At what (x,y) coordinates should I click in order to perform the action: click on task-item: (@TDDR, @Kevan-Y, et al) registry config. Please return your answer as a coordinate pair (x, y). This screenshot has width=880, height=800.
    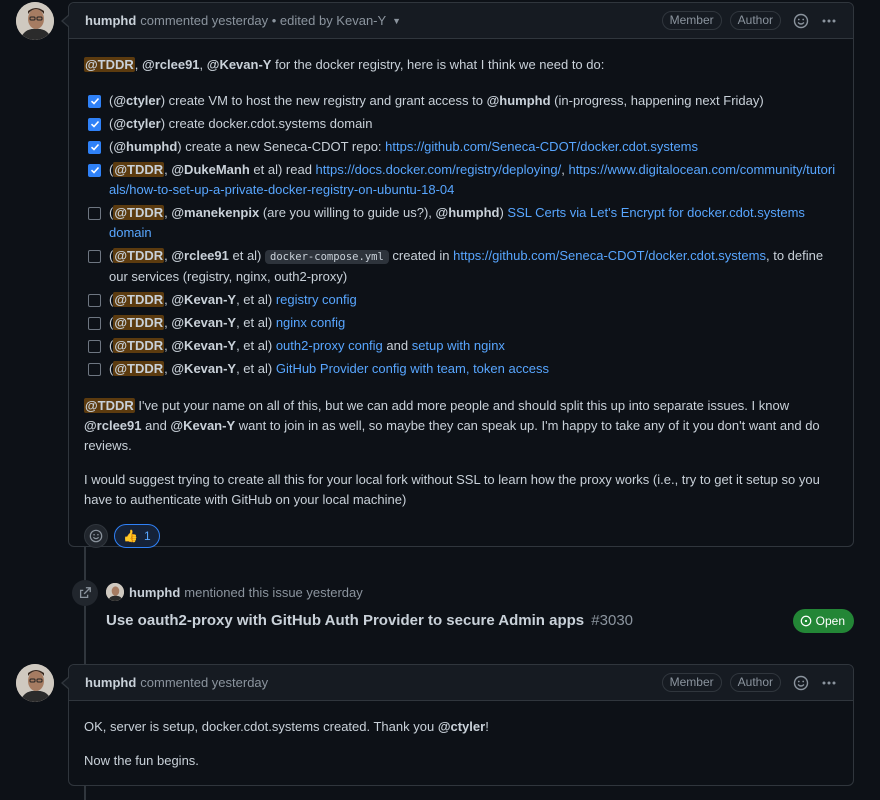
    Looking at the image, I should click on (461, 299).